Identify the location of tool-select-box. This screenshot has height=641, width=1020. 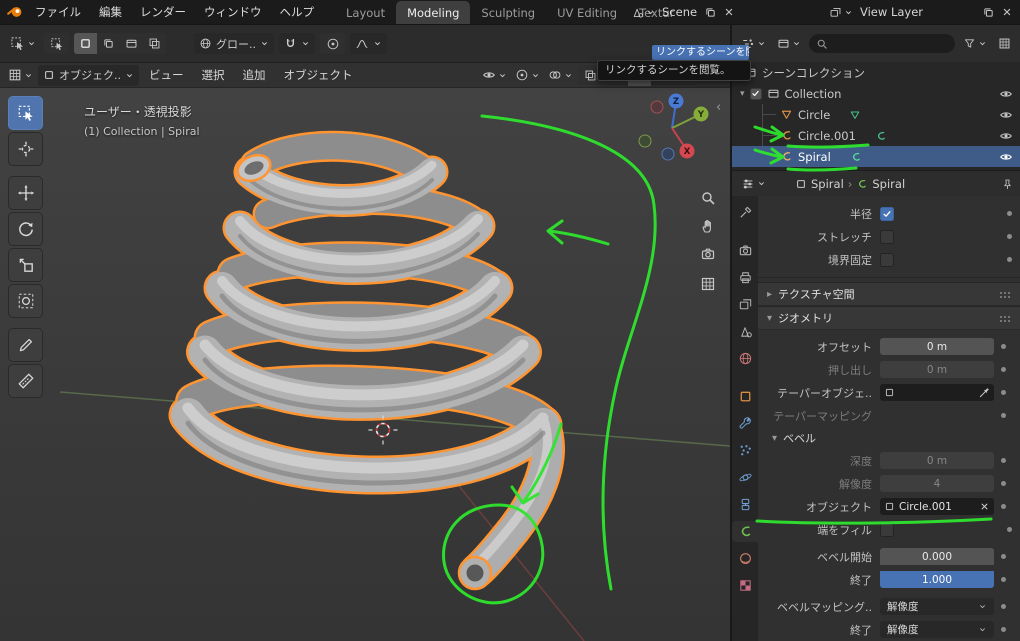
(25, 113).